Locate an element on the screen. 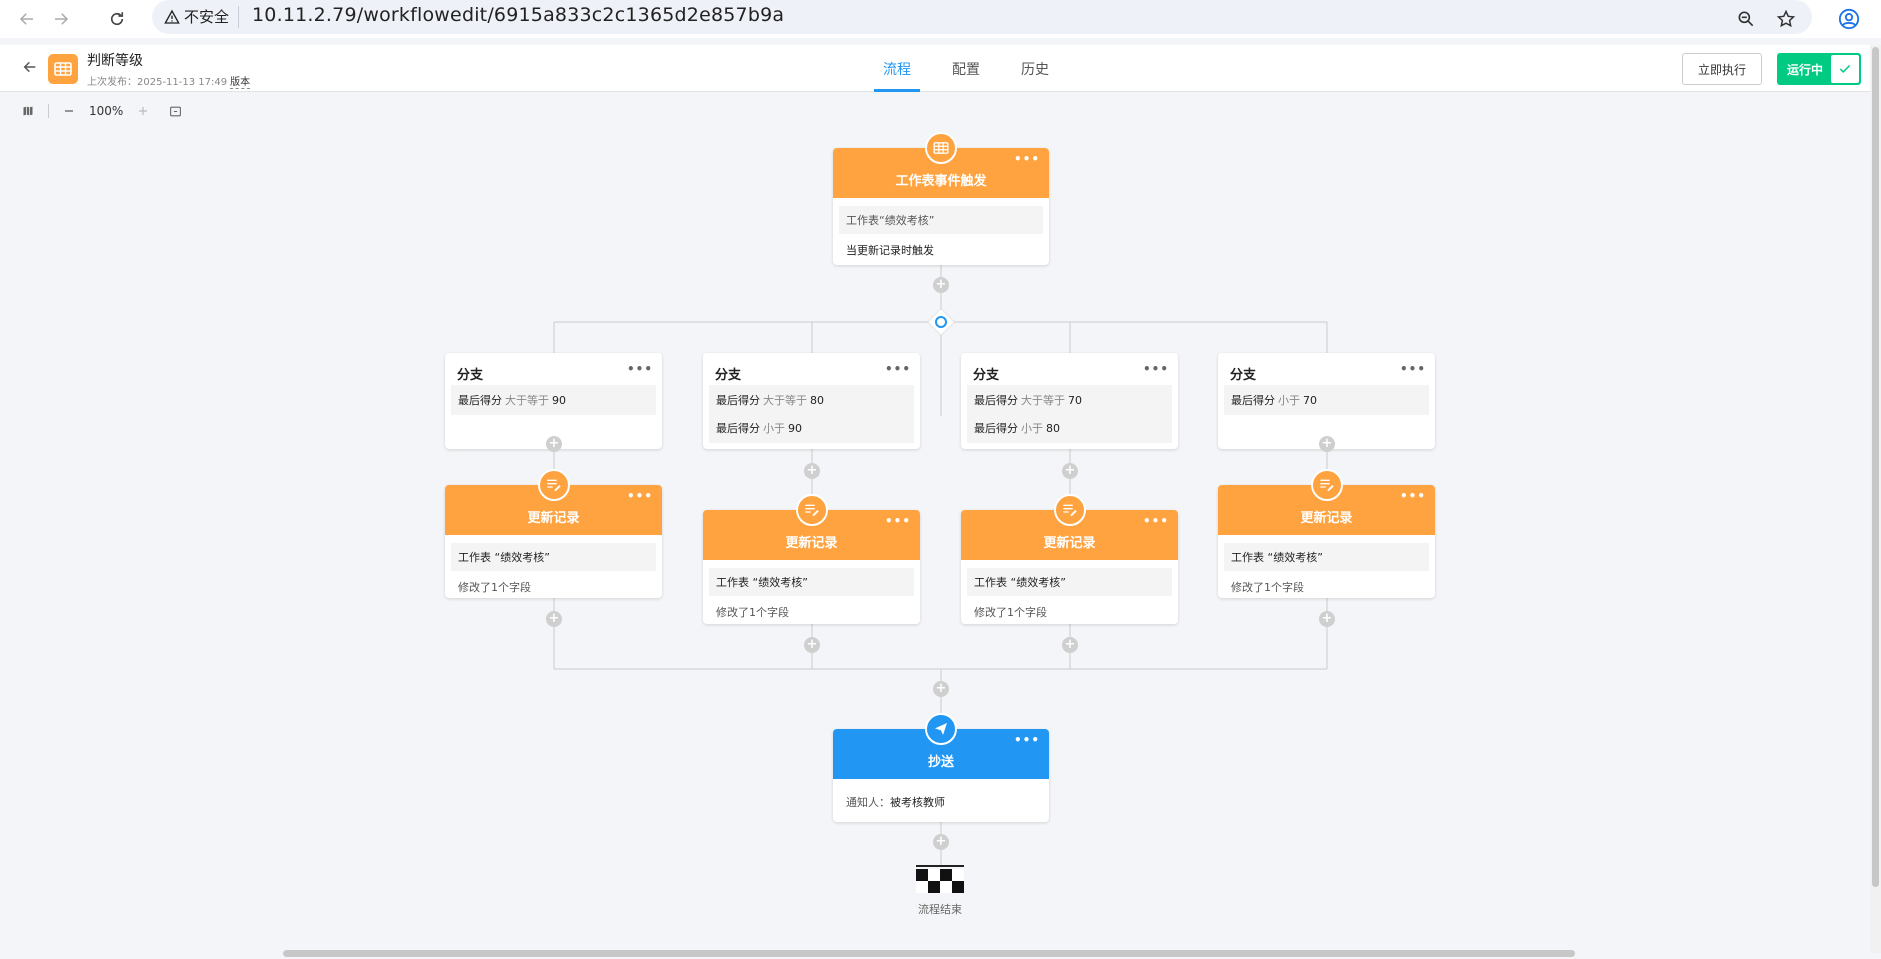 The width and height of the screenshot is (1881, 959). worksheet-app-icon is located at coordinates (63, 69).